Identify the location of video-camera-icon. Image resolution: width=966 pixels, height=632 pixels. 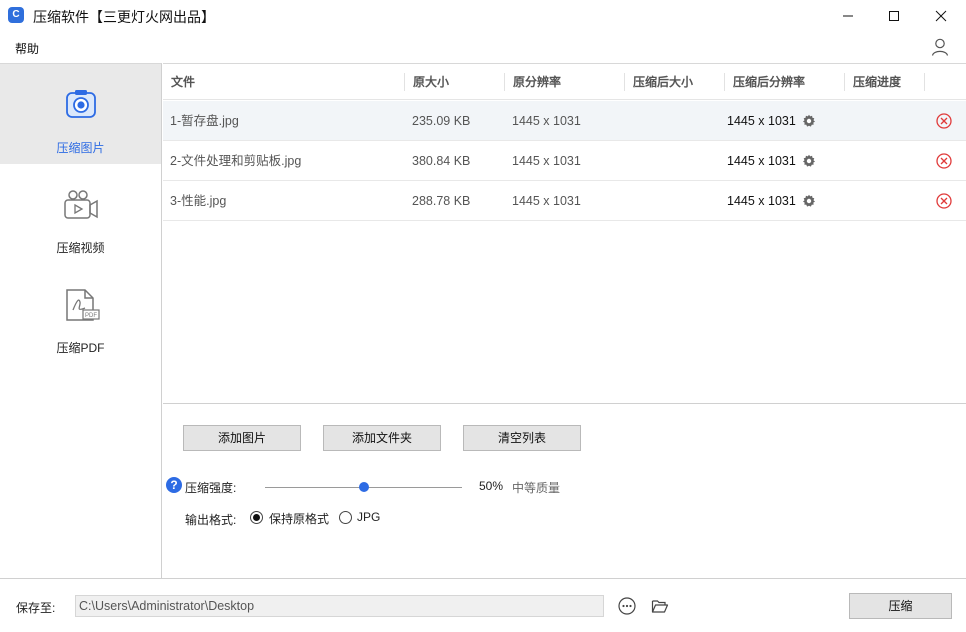
(81, 204).